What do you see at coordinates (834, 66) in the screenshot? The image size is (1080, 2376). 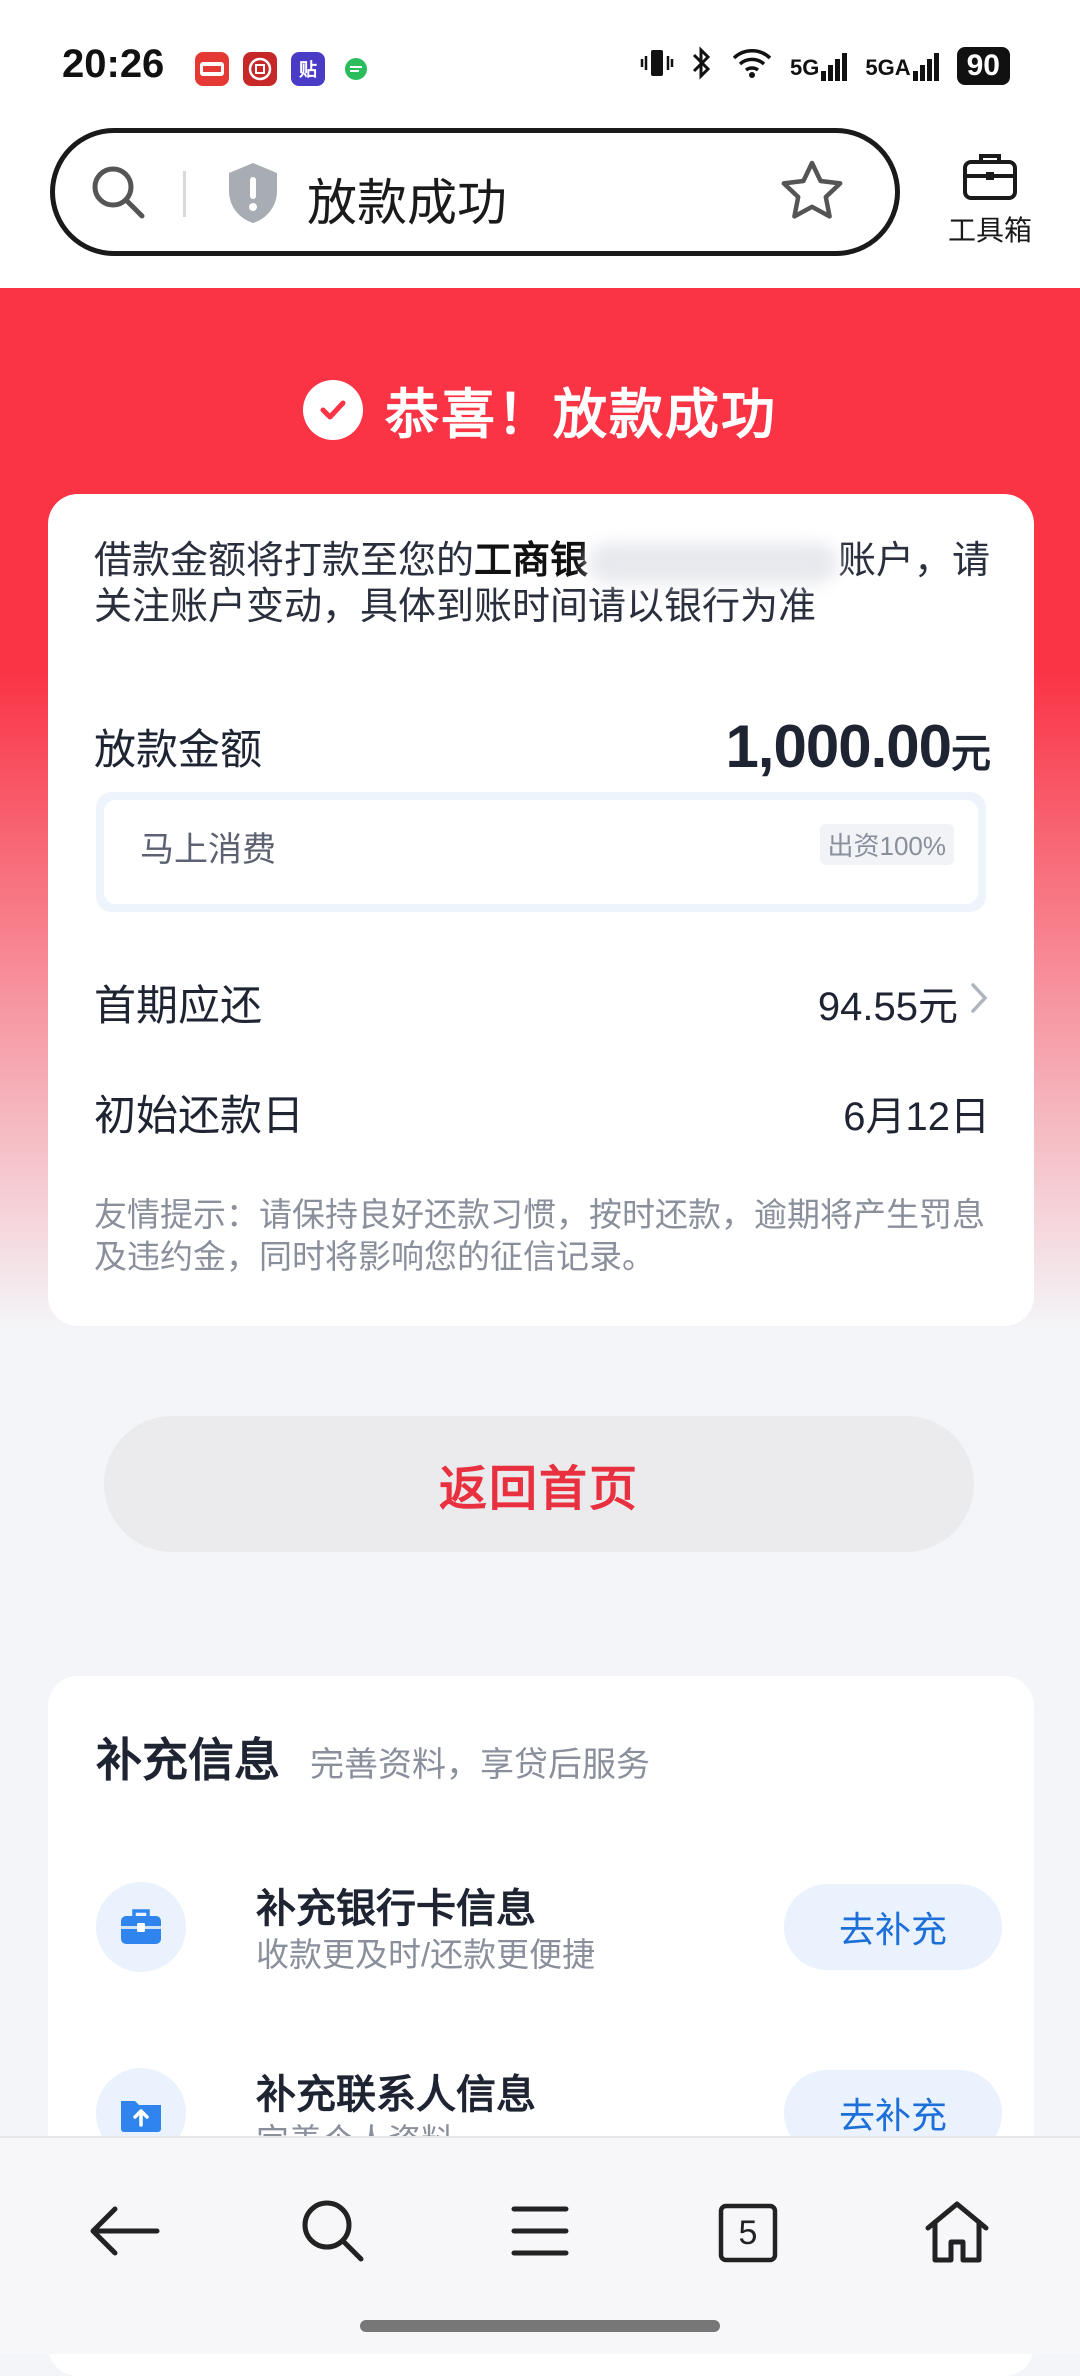 I see `signal-bars-1-icon` at bounding box center [834, 66].